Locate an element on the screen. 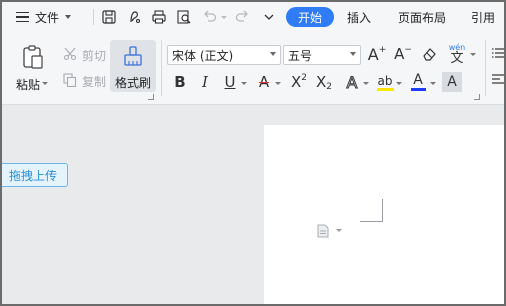 This screenshot has height=306, width=506. file-menu-label: 文件 is located at coordinates (47, 17).